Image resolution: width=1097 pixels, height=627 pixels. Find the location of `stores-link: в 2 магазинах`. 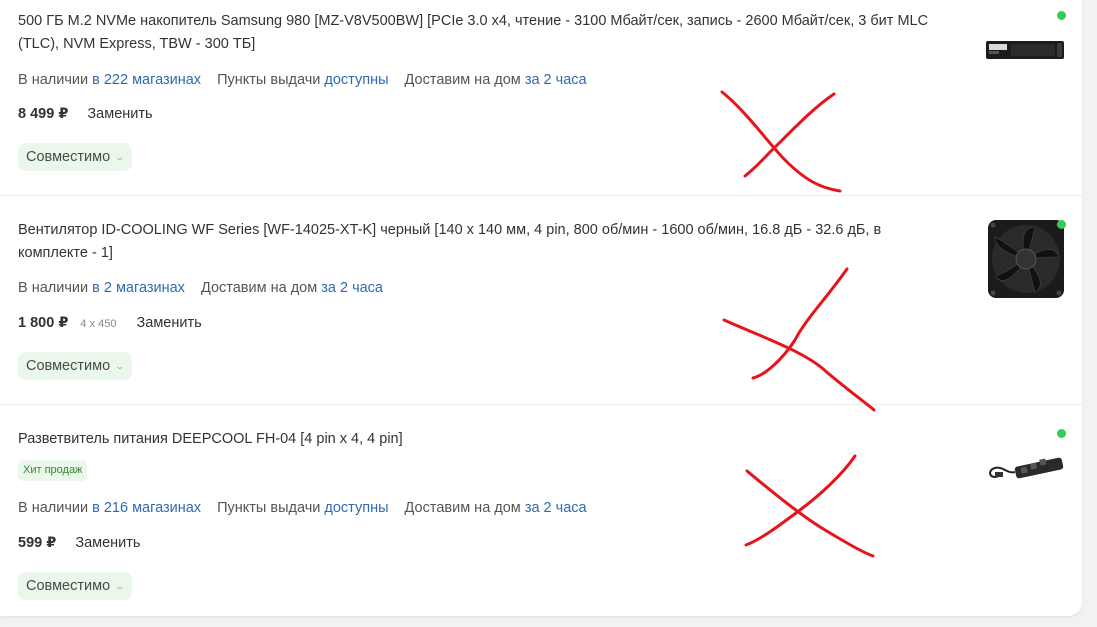

stores-link: в 2 магазинах is located at coordinates (138, 288).